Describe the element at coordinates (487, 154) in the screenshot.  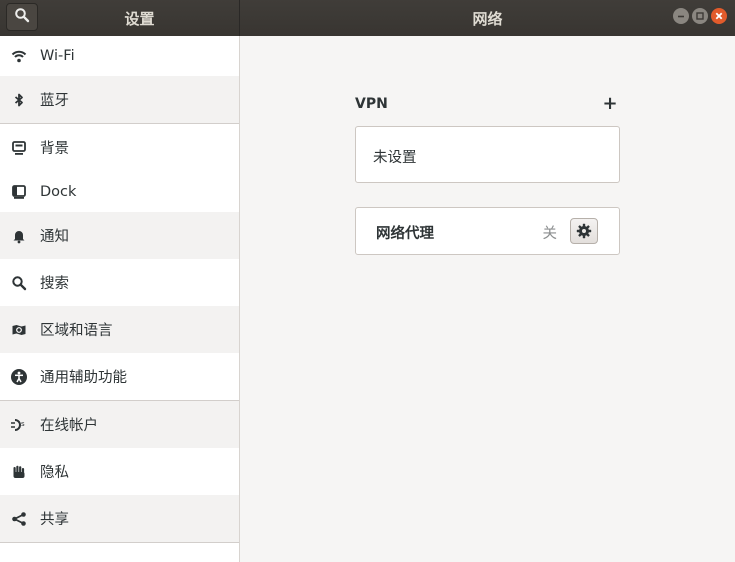
I see `vpn-list: 未设置` at that location.